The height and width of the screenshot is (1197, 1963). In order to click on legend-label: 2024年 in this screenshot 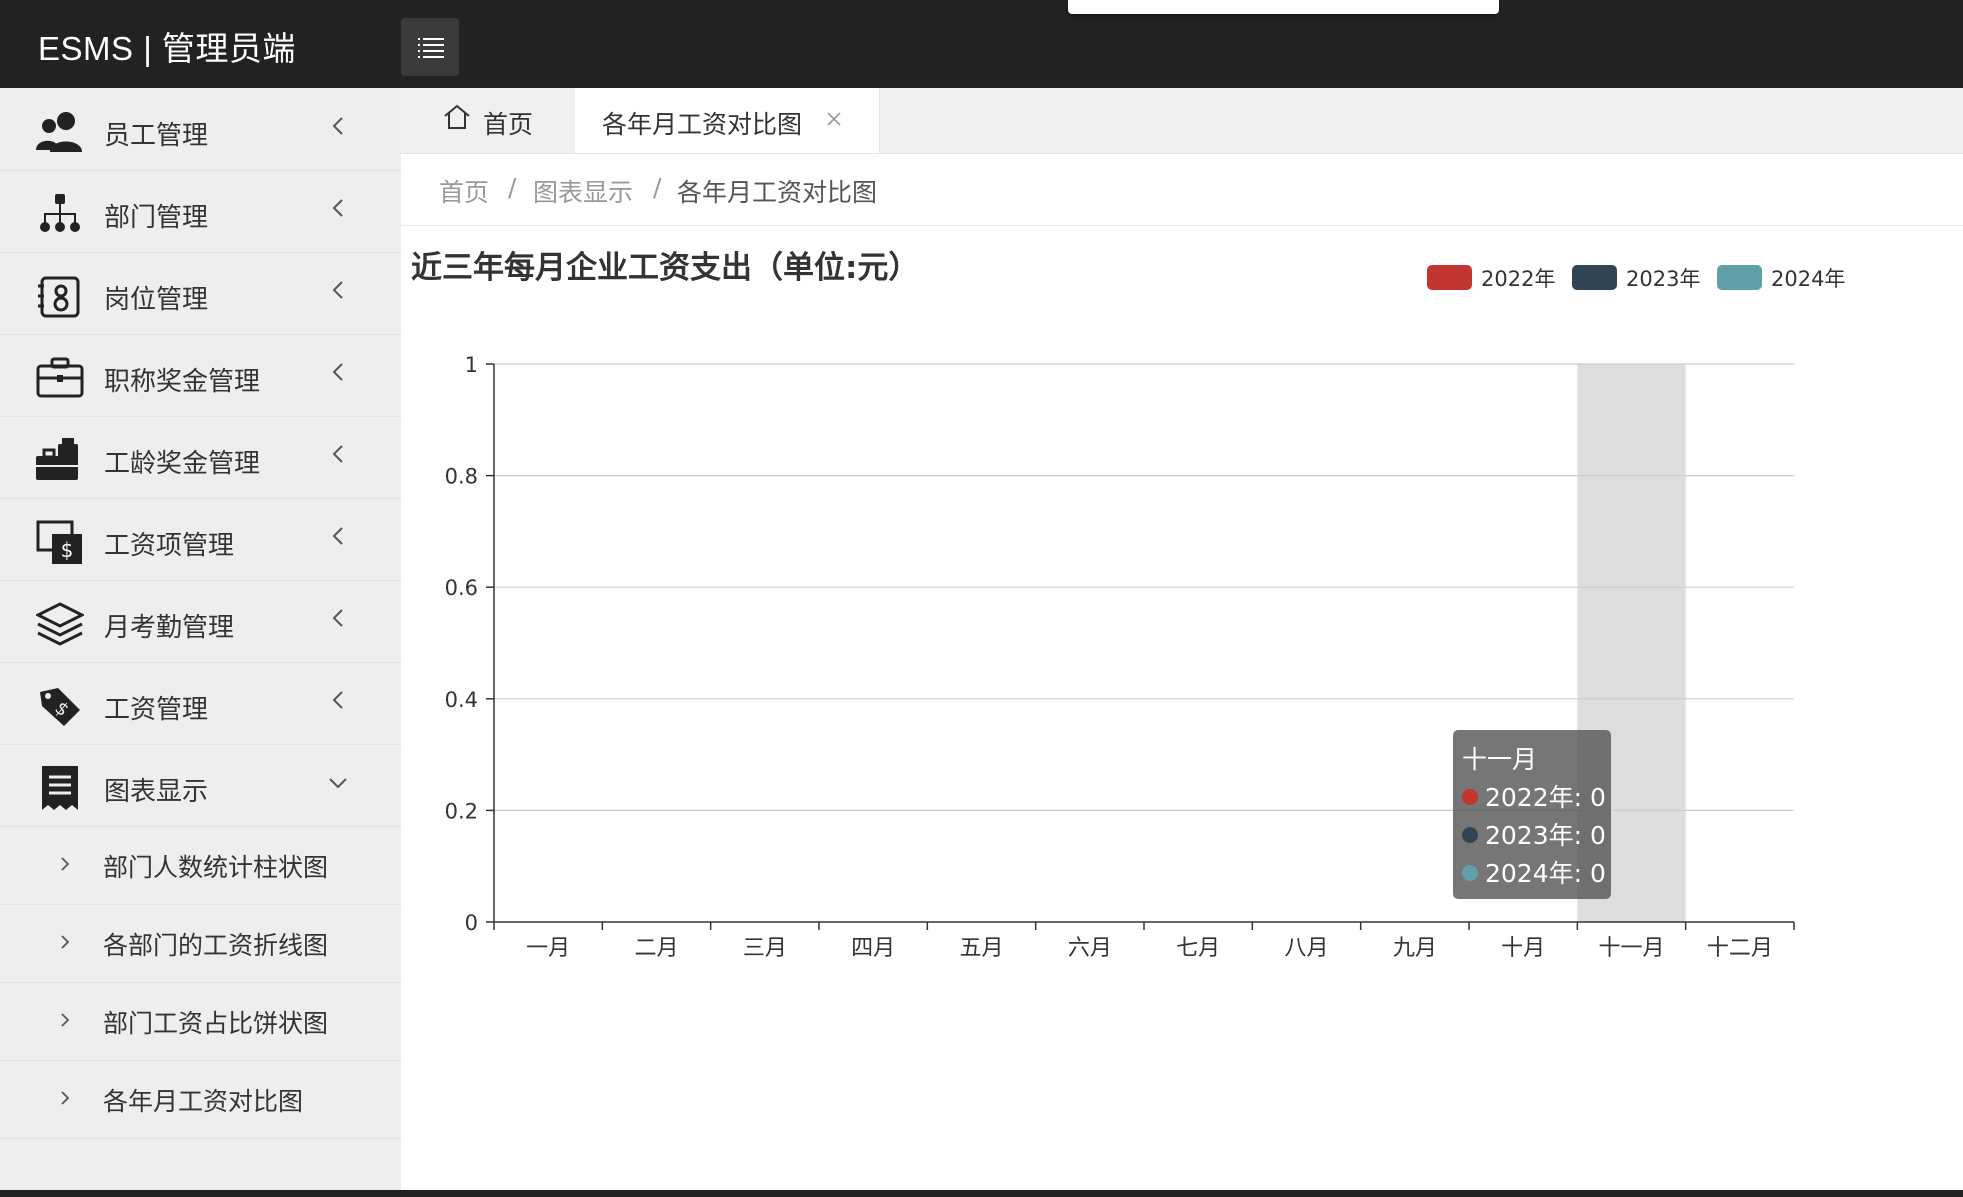, I will do `click(1808, 279)`.